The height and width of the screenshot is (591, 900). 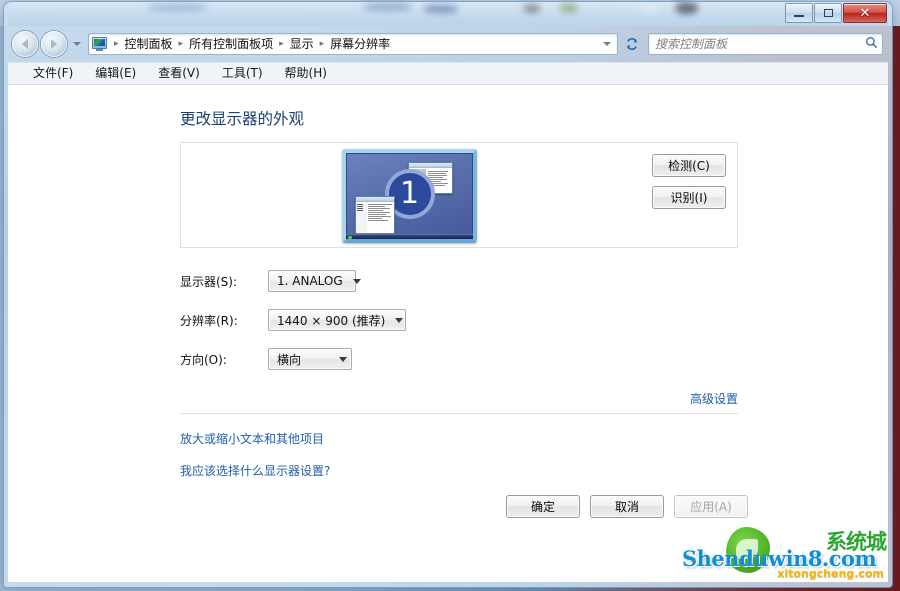 I want to click on menu-bar: 文件(F) 编辑(E) 查看(V) 工具(T) 帮助(H), so click(x=448, y=73).